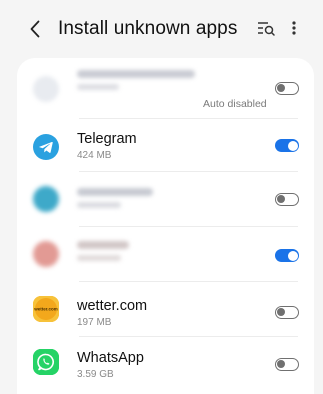  I want to click on app-name: WhatsApp, so click(110, 358).